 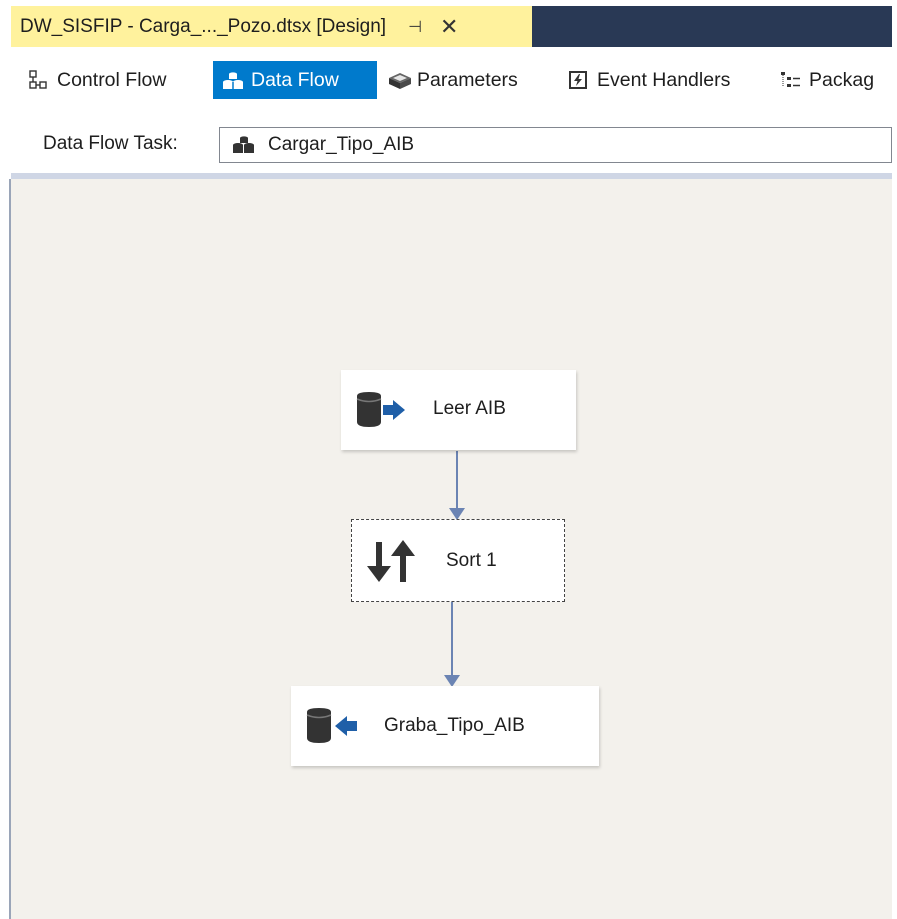 What do you see at coordinates (555, 145) in the screenshot?
I see `data-flow-task-select: Cargar_Tipo_AIB` at bounding box center [555, 145].